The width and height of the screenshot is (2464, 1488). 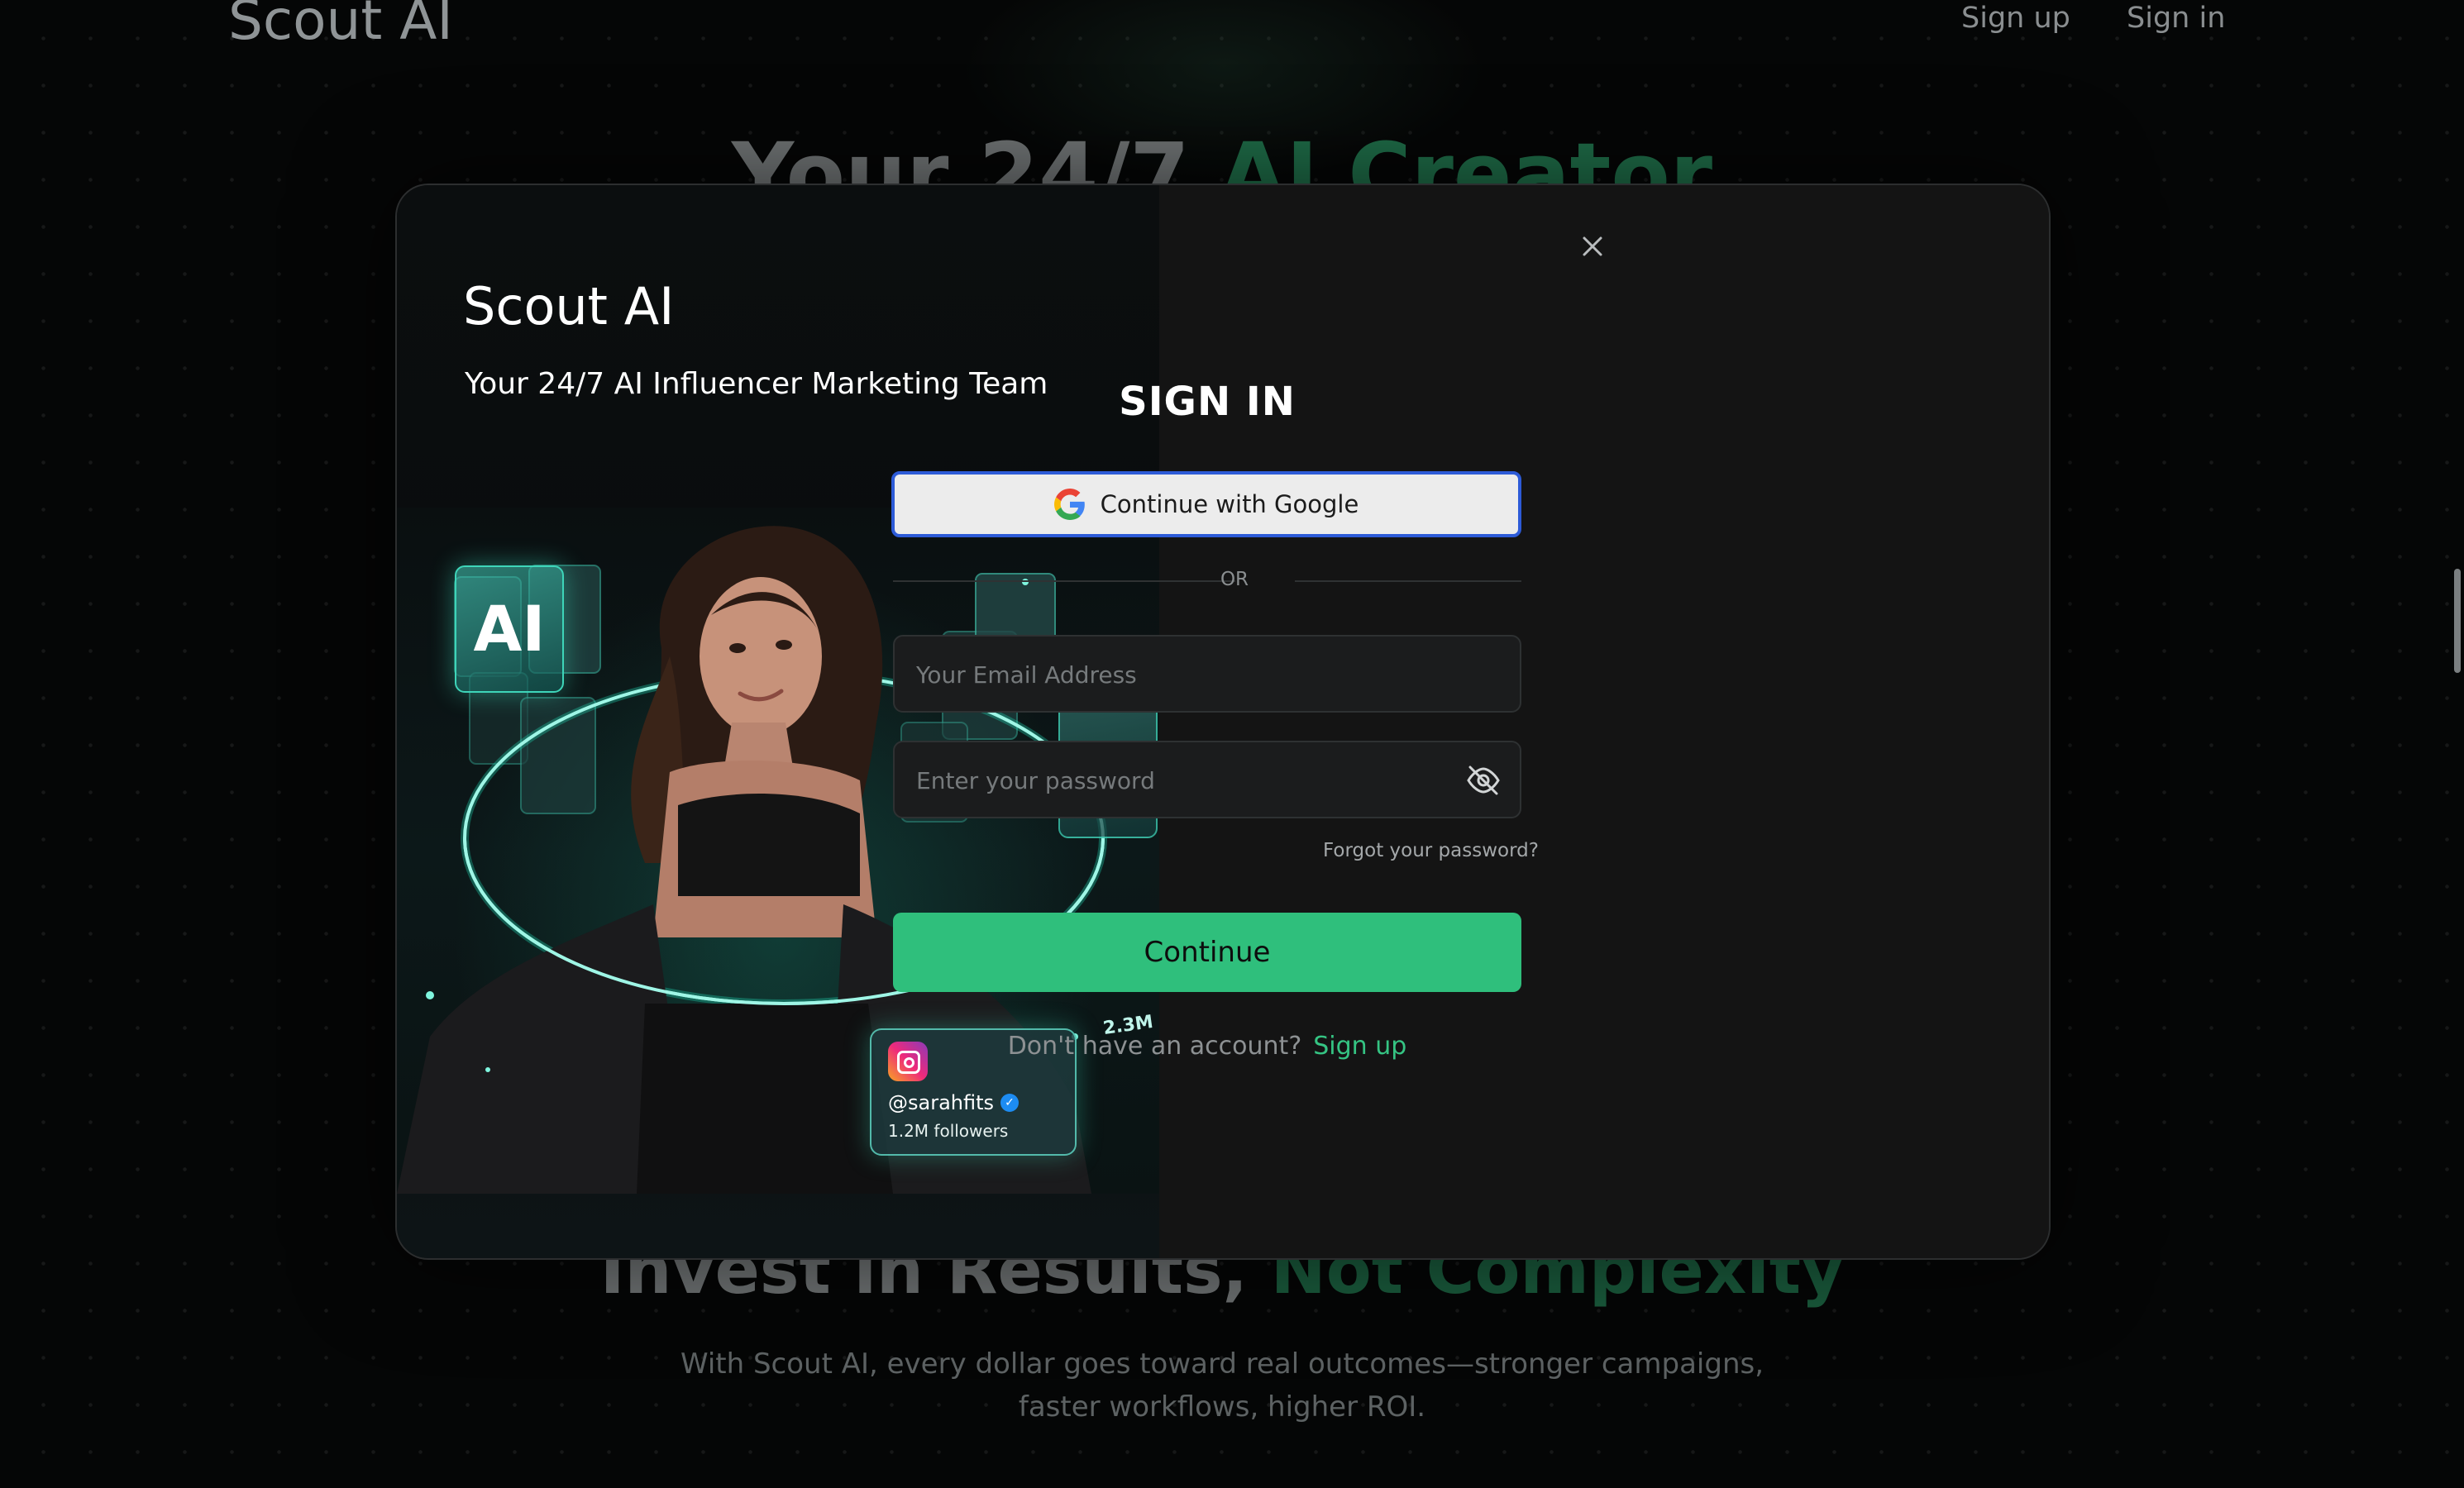 I want to click on signup-prompt-text: Don't have an account?, so click(x=1155, y=1046).